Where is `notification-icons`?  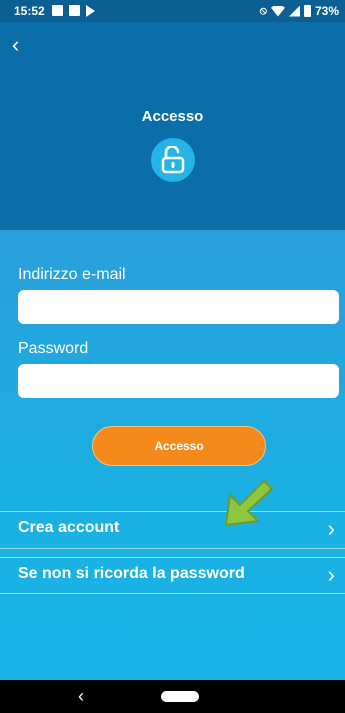 notification-icons is located at coordinates (73, 11).